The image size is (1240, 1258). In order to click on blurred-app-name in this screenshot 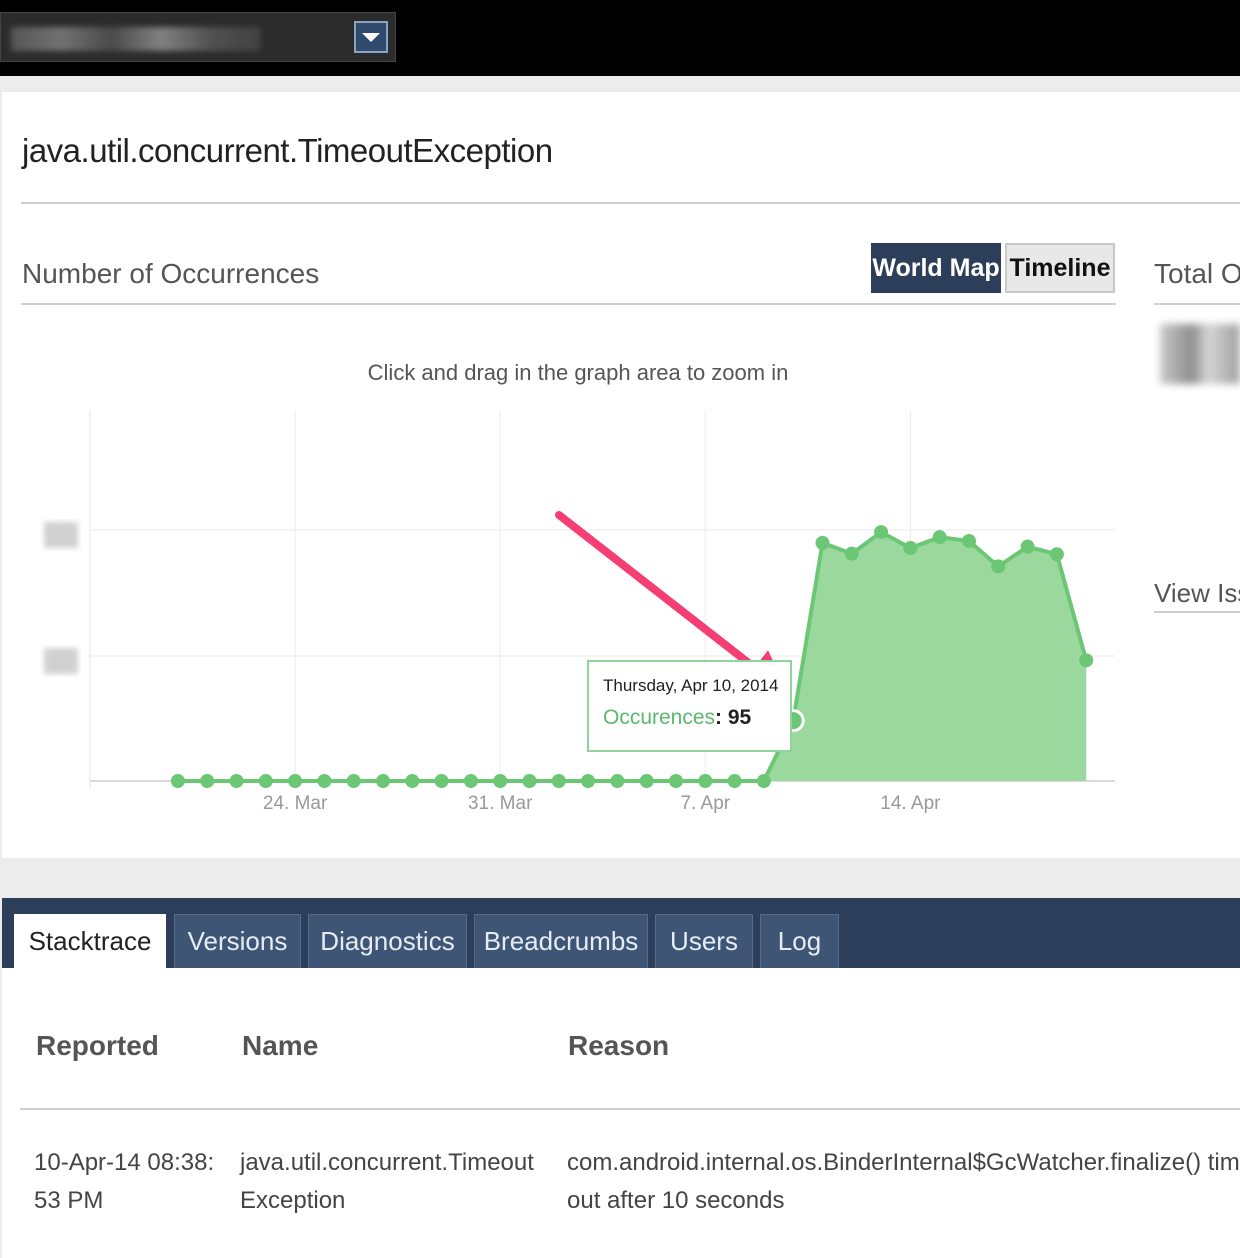, I will do `click(136, 39)`.